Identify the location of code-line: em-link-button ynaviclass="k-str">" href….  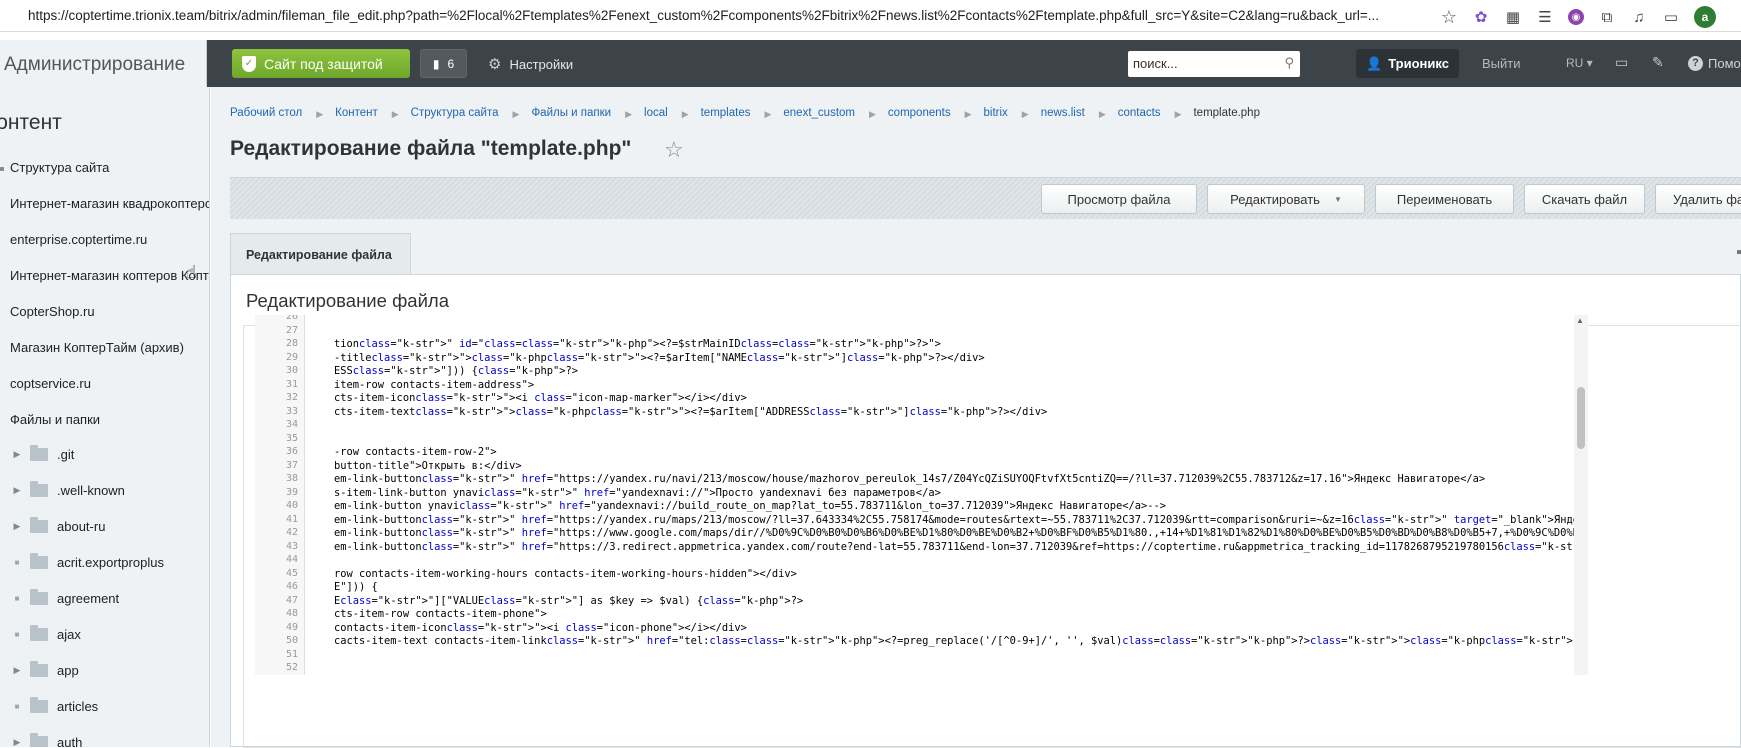
(750, 506).